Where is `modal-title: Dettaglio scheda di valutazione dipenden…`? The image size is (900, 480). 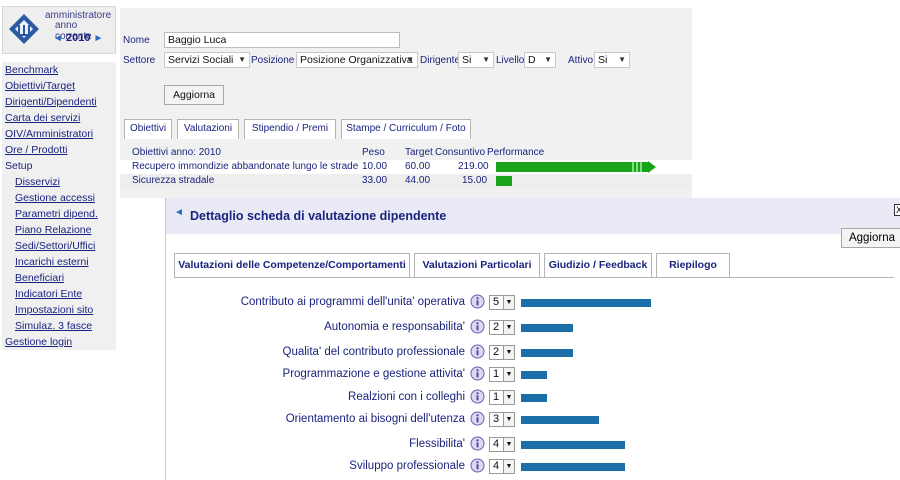 modal-title: Dettaglio scheda di valutazione dipenden… is located at coordinates (318, 216).